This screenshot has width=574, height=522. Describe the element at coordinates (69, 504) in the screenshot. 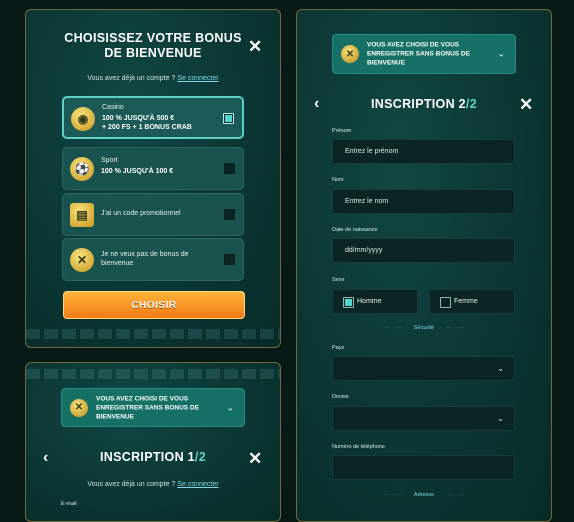

I see `email-label: E-mail` at that location.